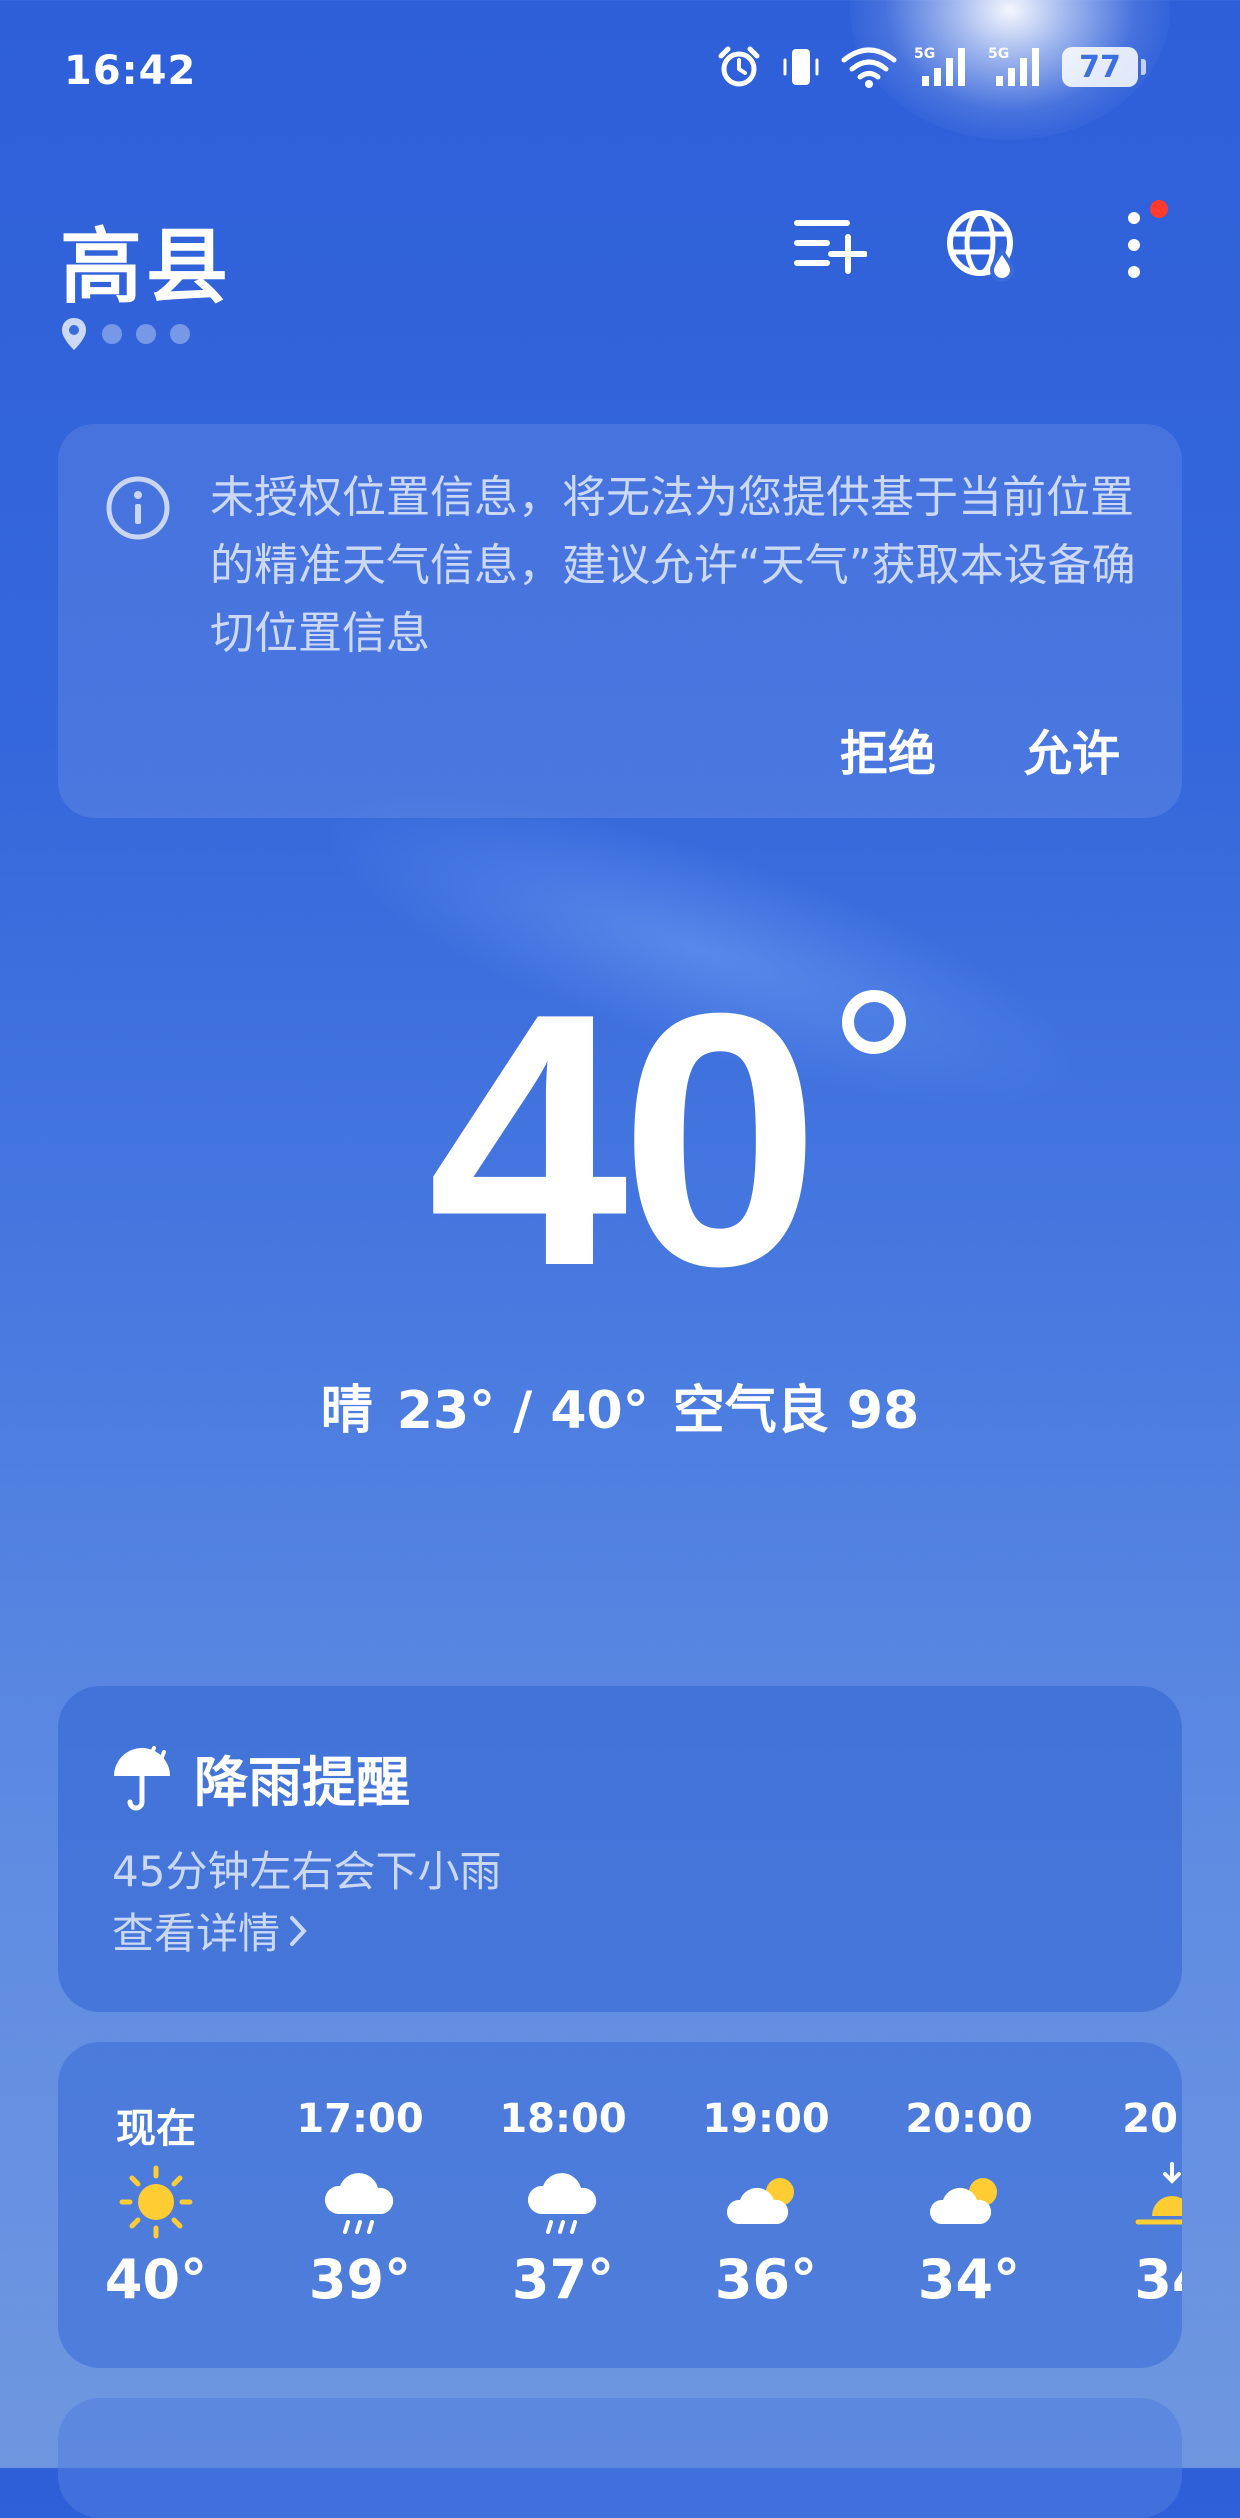  Describe the element at coordinates (156, 2202) in the screenshot. I see `sun-icon` at that location.